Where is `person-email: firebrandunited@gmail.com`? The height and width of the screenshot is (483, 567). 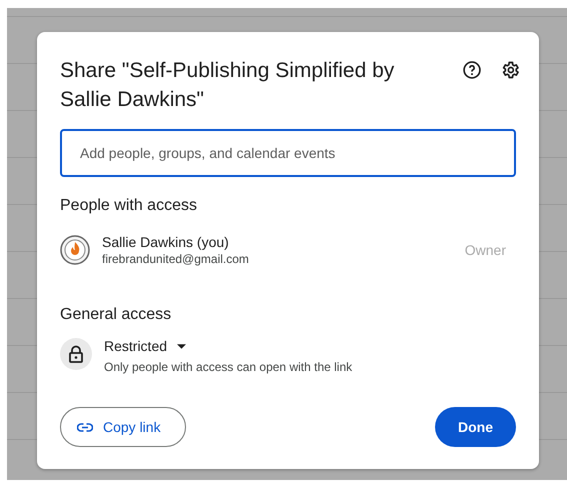 person-email: firebrandunited@gmail.com is located at coordinates (176, 259).